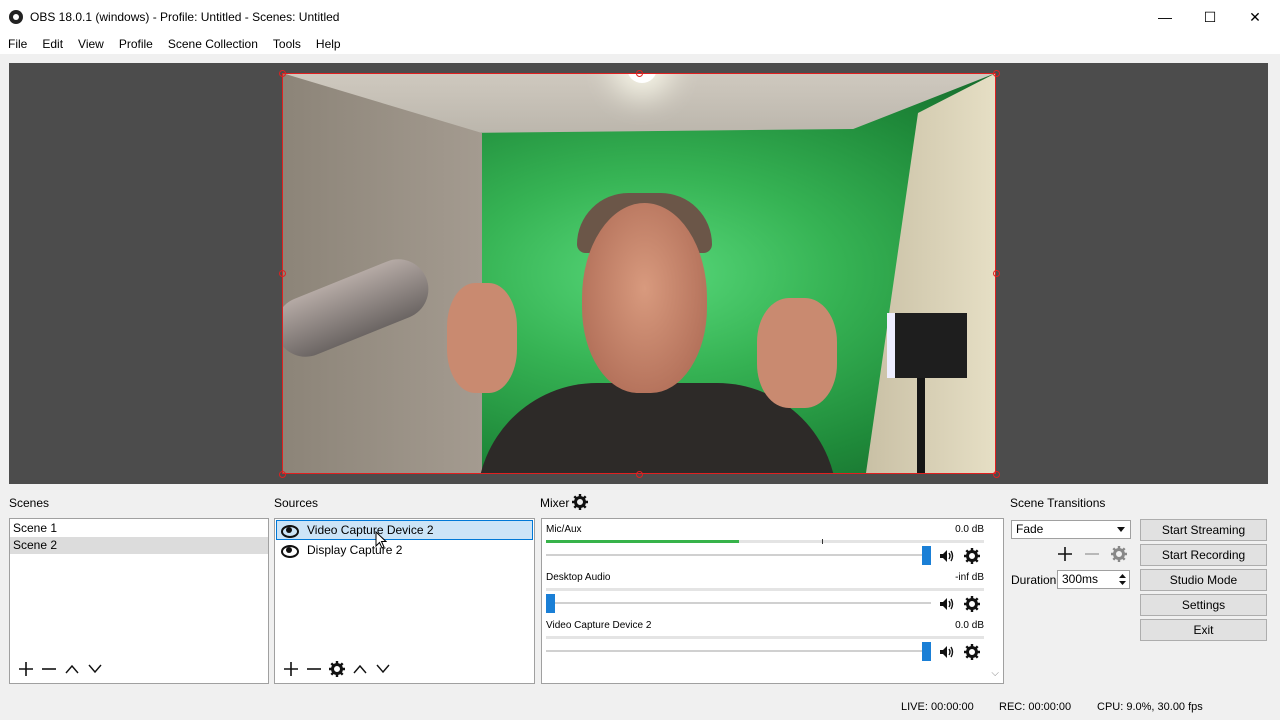  I want to click on resize-handle-bottom, so click(639, 474).